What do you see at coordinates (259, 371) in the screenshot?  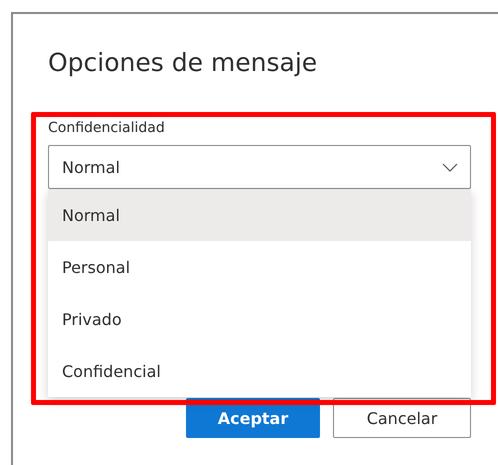 I see `dropdown-option: Confidencial` at bounding box center [259, 371].